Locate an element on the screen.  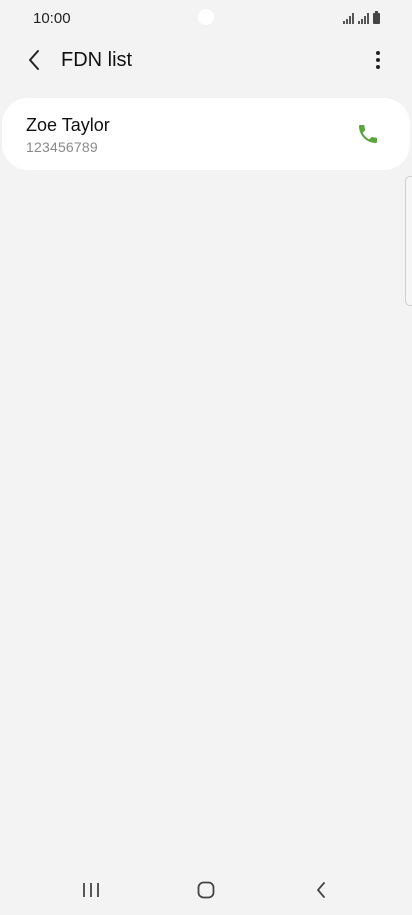
call-button is located at coordinates (368, 134).